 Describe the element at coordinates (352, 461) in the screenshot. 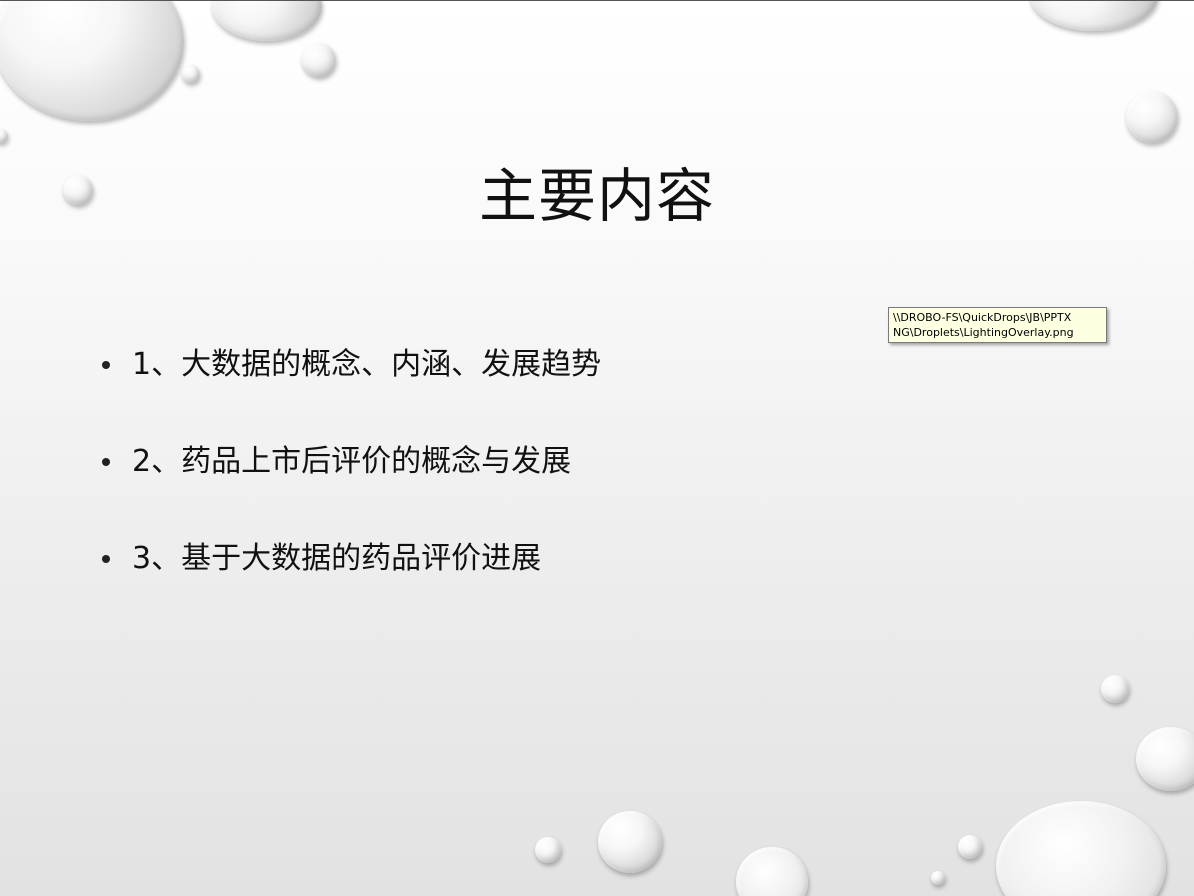

I see `bullet-text: 2、药品上市后评价的概念与发展` at that location.